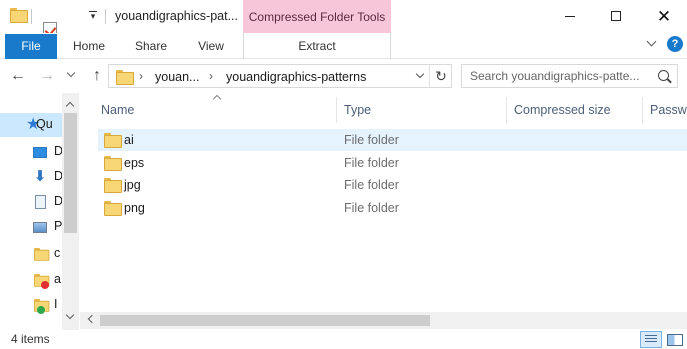  Describe the element at coordinates (296, 77) in the screenshot. I see `breadcrumb-current: youandigraphics-patterns` at that location.